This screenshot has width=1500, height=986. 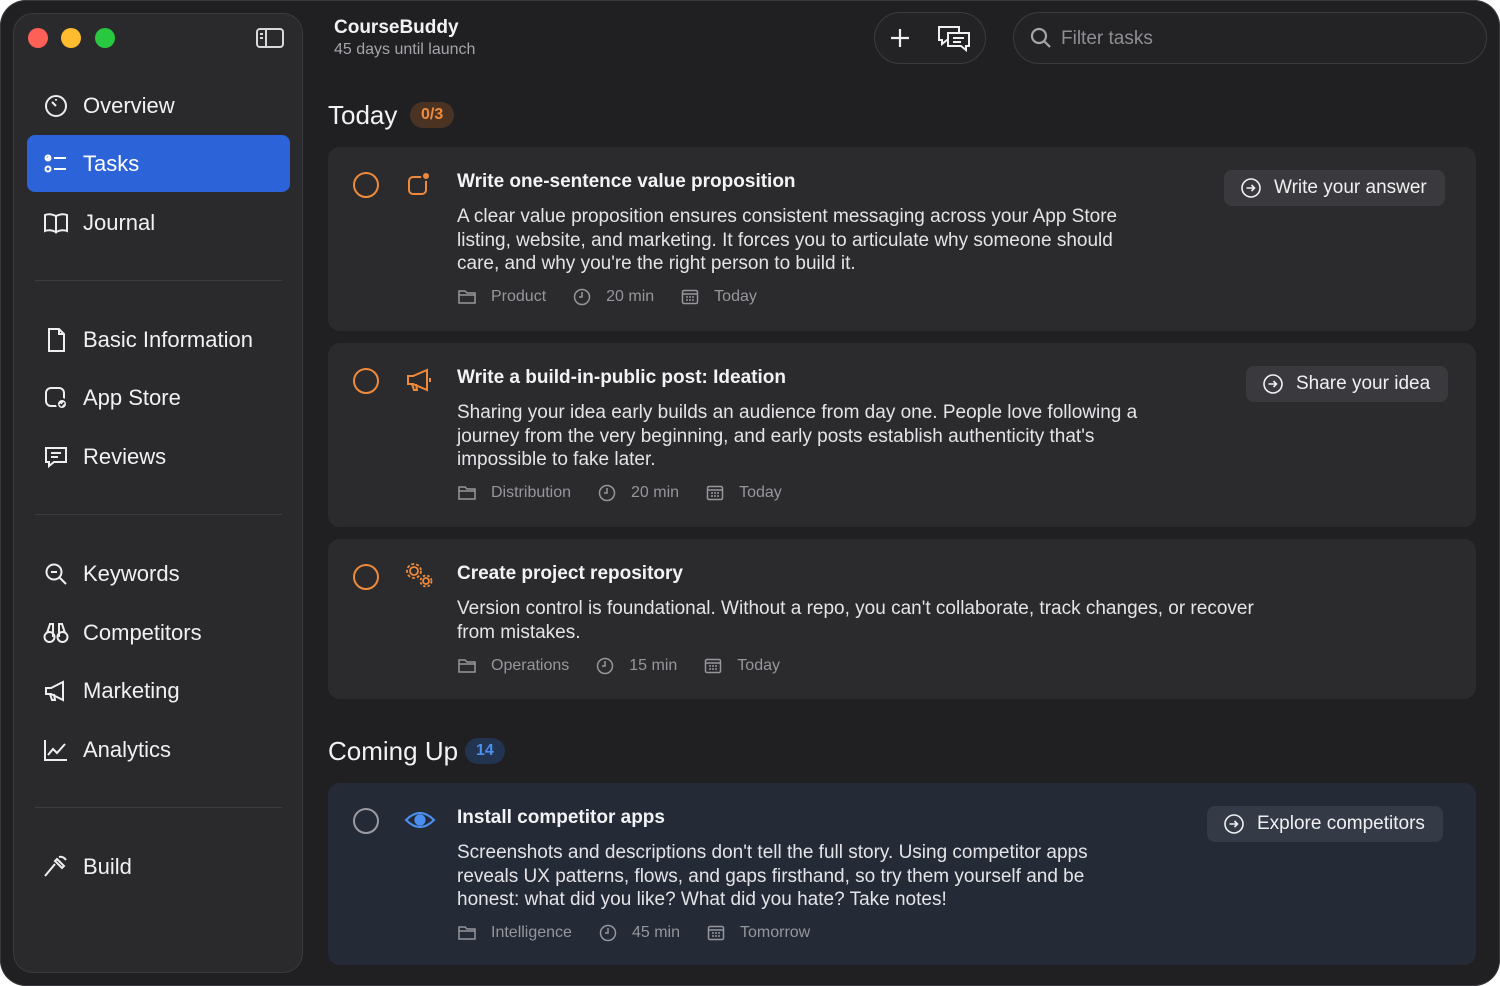 What do you see at coordinates (71, 38) in the screenshot?
I see `minimize-window-button` at bounding box center [71, 38].